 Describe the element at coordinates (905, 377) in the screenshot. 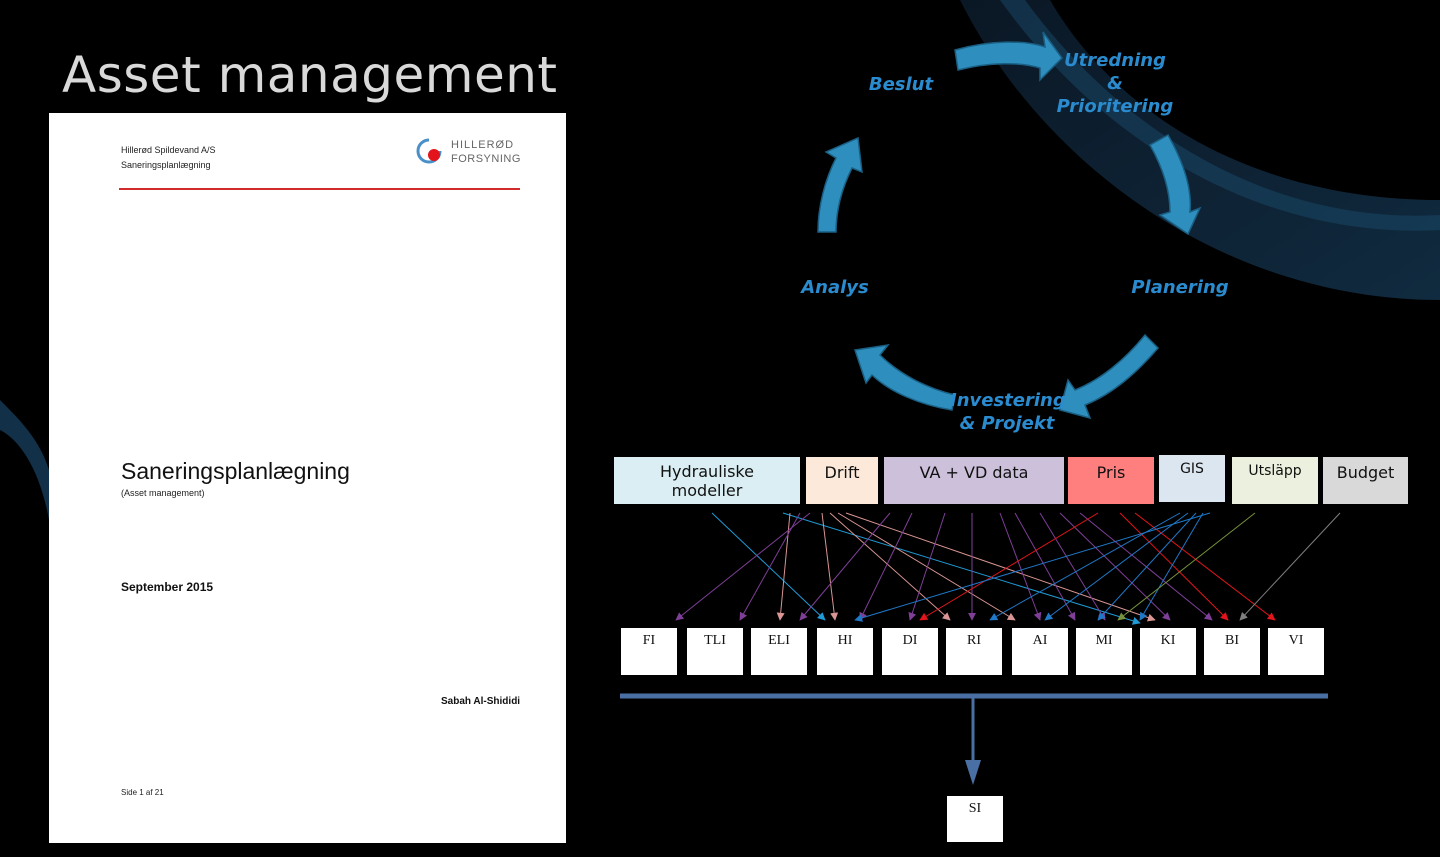

I see `arrow-investering-to-analys` at that location.